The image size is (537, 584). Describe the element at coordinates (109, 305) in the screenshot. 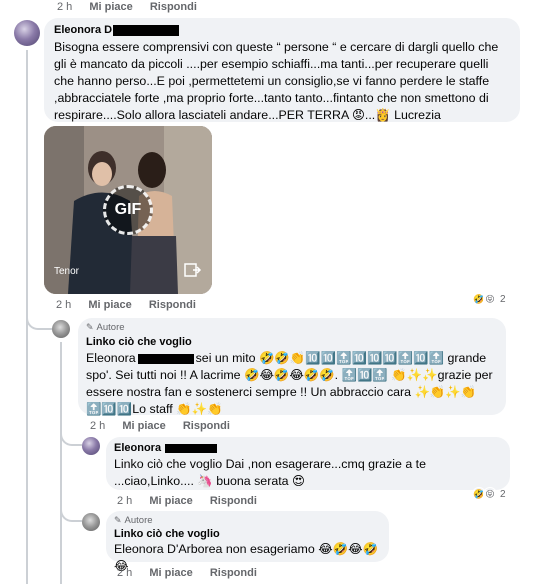

I see `comment1-like-button: Mi piace` at that location.